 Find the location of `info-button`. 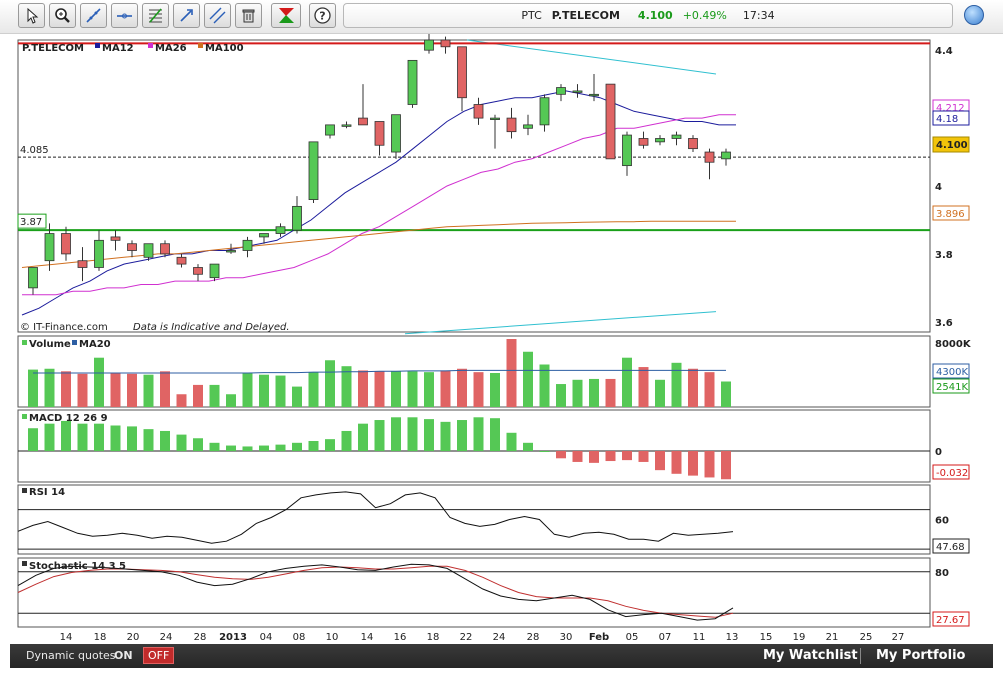

info-button is located at coordinates (974, 15).